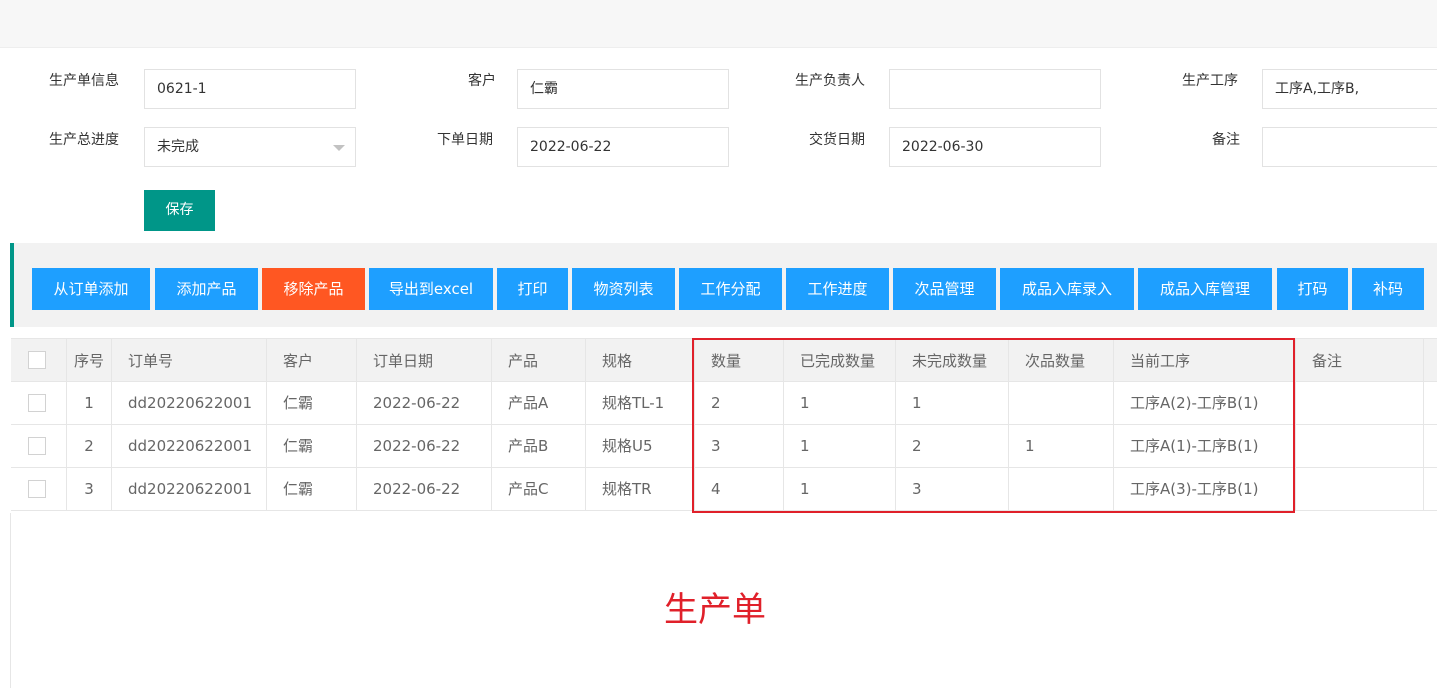 This screenshot has height=688, width=1437. Describe the element at coordinates (91, 289) in the screenshot. I see `add-from-order-button: 从订单添加` at that location.